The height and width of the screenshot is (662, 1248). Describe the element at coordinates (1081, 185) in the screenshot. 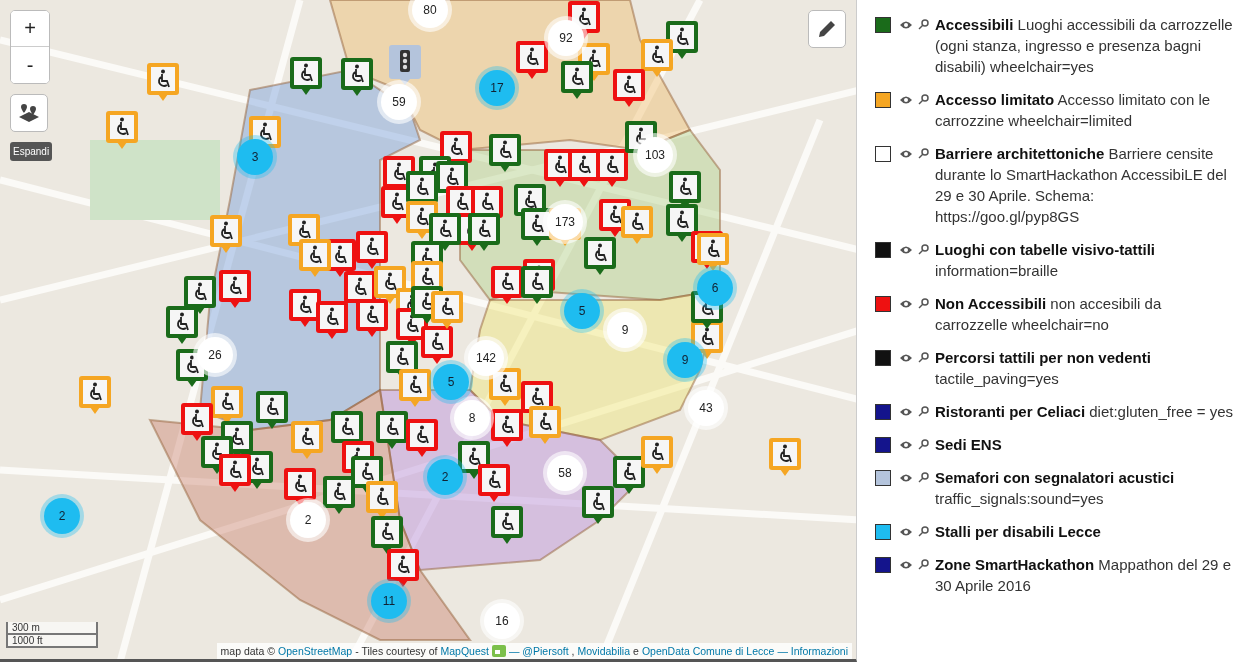

I see `legend-entry-text: Barriere architettoniche Barriere censite durante lo SmartHackathon AccessibiLE del 29 e 30 Aprile. Schema: https://goo.gl/pyp8GS` at that location.